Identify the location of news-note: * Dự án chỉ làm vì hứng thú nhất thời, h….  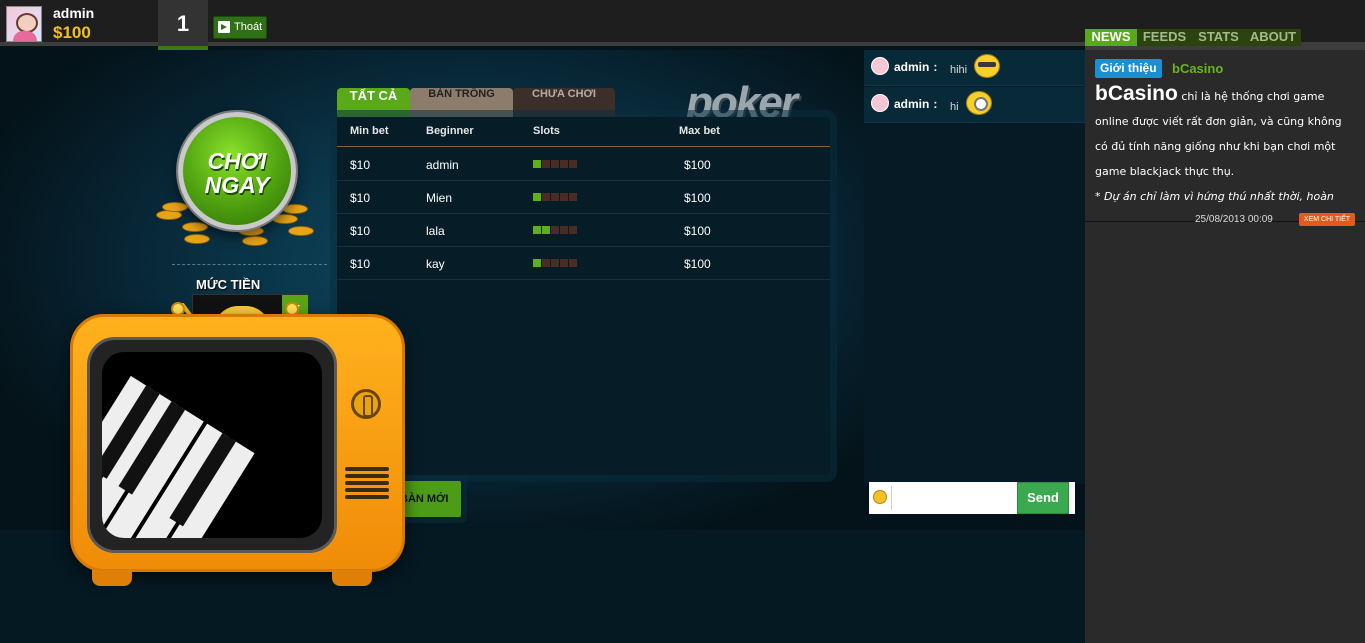
(1214, 196).